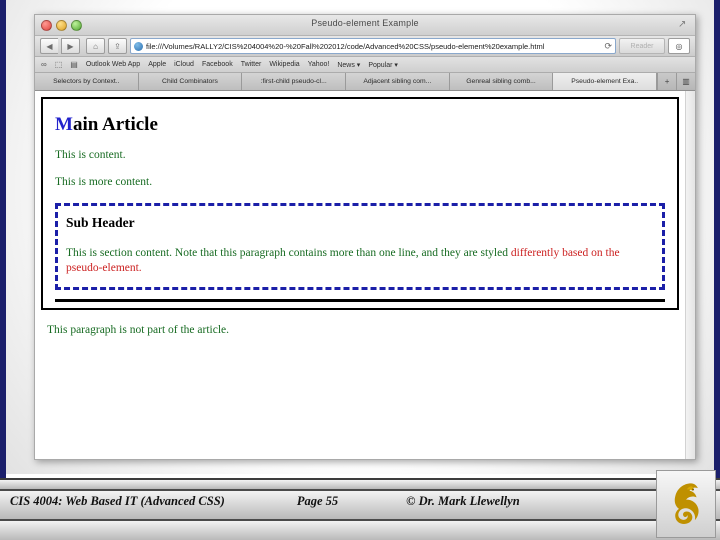 This screenshot has width=720, height=540. What do you see at coordinates (44, 64) in the screenshot?
I see `sidebar-toggle-icon: ∞` at bounding box center [44, 64].